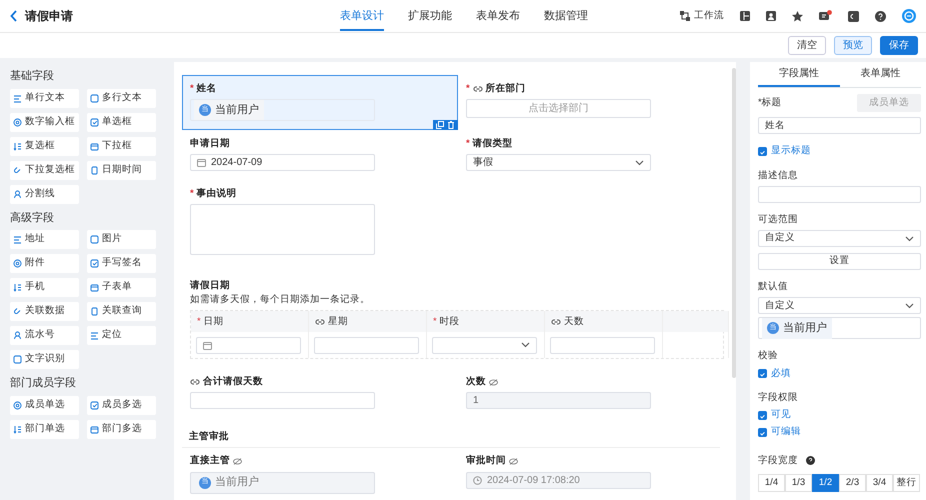  Describe the element at coordinates (451, 433) in the screenshot. I see `section-title: 主管审批` at that location.